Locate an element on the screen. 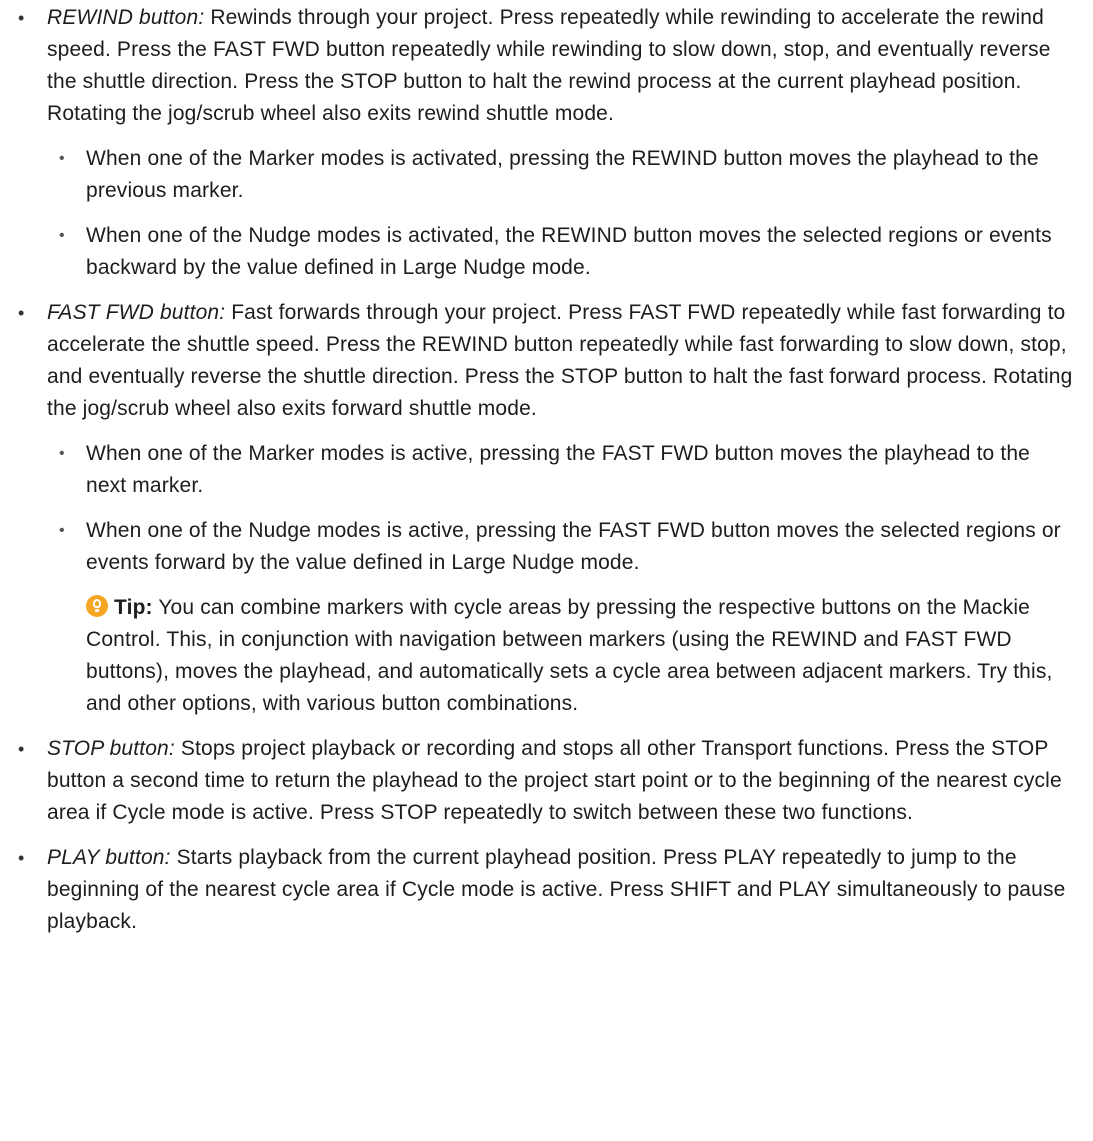 This screenshot has width=1093, height=1141. term-rewind-button: REWIND button: is located at coordinates (126, 17).